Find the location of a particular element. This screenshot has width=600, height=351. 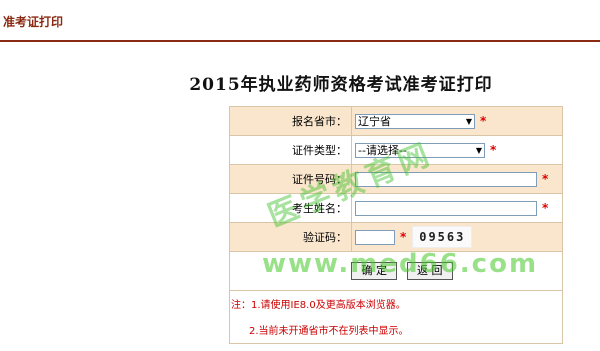

province-select: 辽宁省 ▼ is located at coordinates (415, 121).